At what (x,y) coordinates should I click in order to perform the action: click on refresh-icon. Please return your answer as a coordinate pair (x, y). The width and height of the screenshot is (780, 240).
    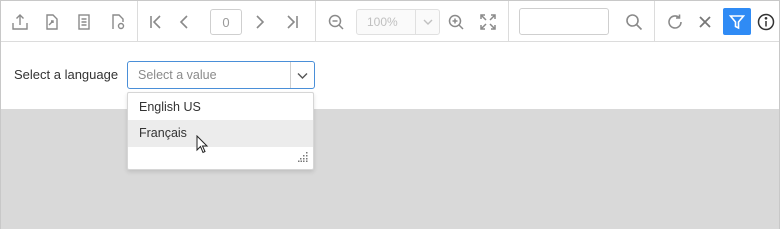
    Looking at the image, I should click on (675, 21).